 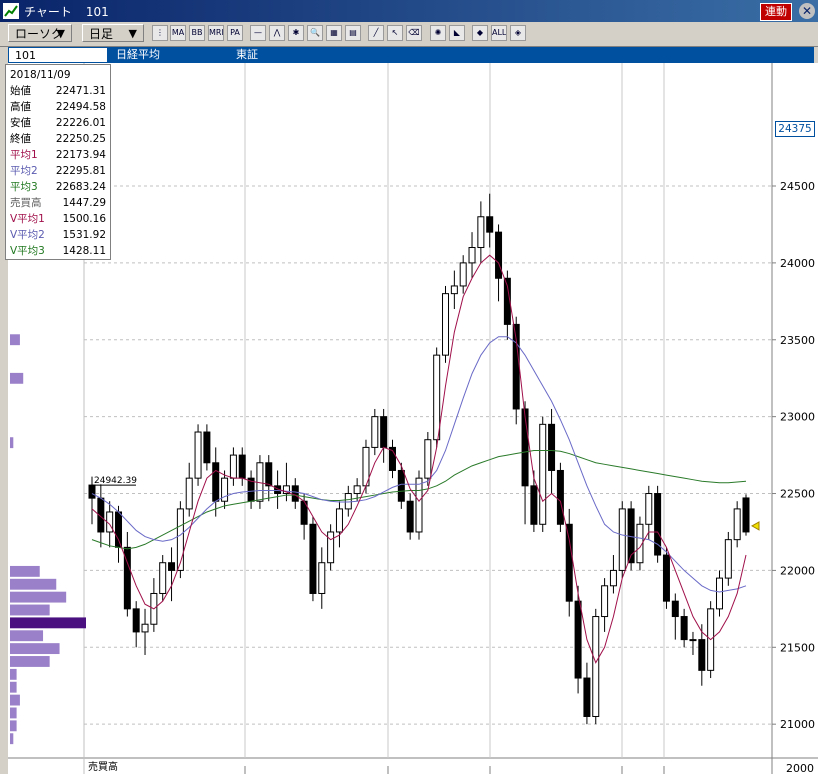 What do you see at coordinates (20, 123) in the screenshot?
I see `info-label: 安値` at bounding box center [20, 123].